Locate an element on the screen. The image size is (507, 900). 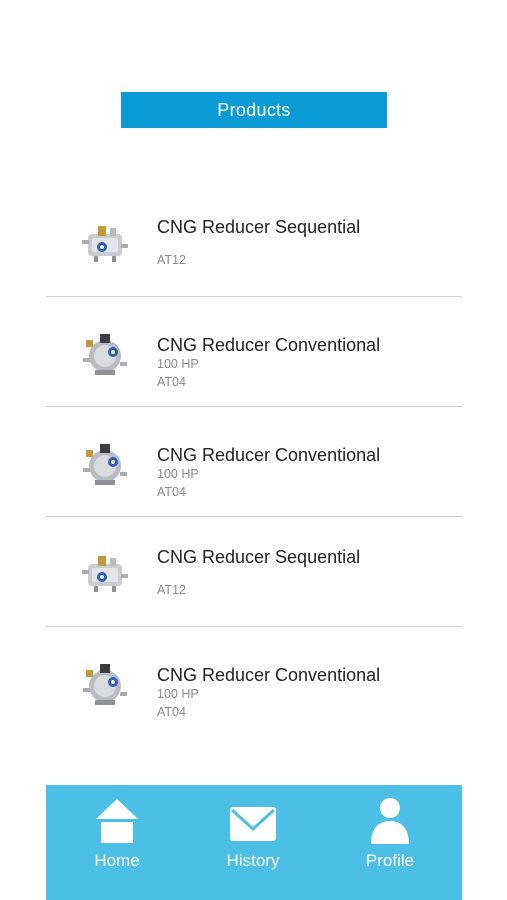
home-icon is located at coordinates (117, 821).